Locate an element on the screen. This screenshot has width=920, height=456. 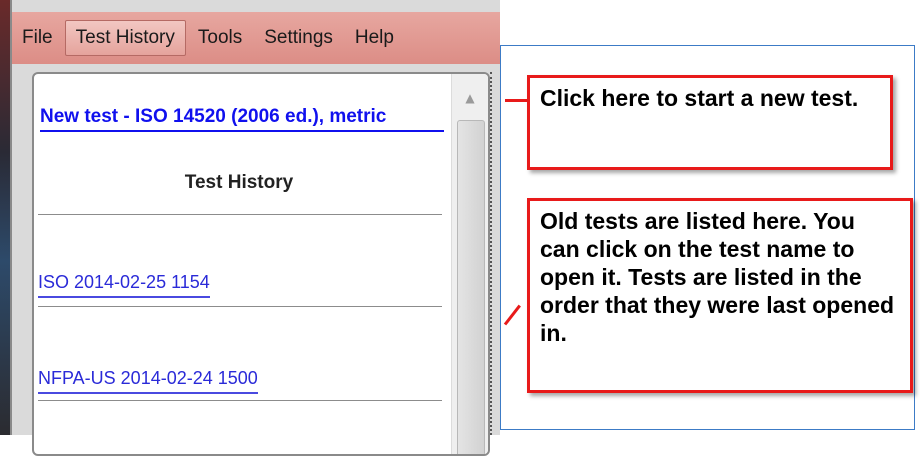
history-item-link: ISO 2014-02-25 1154 is located at coordinates (124, 285).